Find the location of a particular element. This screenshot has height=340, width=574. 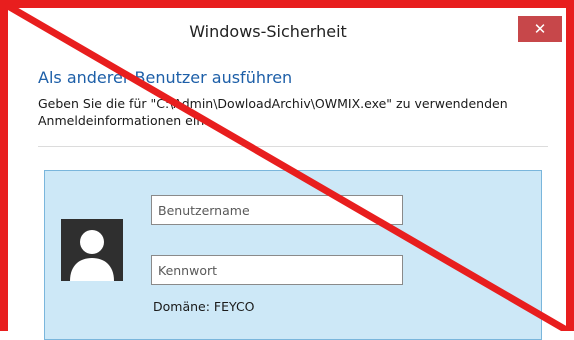

window-title: Windows-Sicherheit is located at coordinates (268, 31).